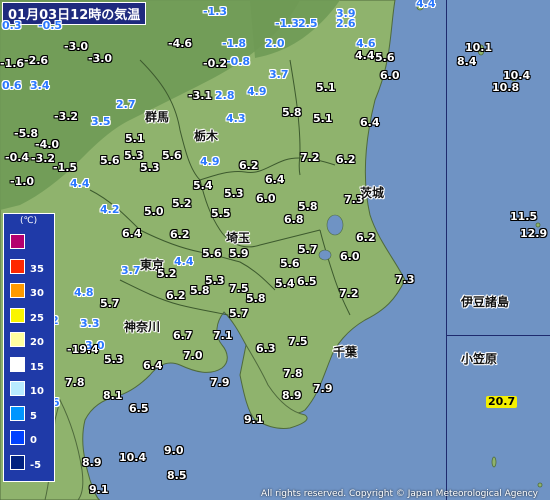  I want to click on region-label-chiba: 千葉, so click(345, 352).